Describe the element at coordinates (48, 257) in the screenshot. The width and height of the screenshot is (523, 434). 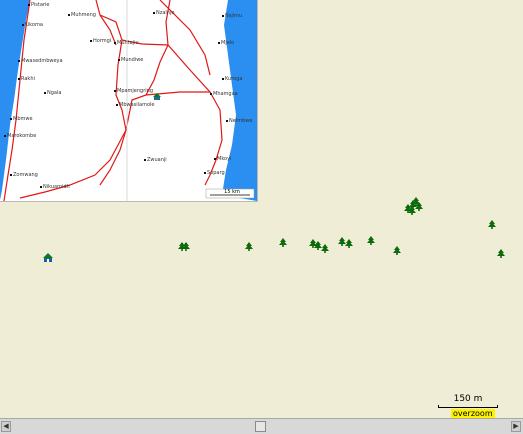
I see `hut-icon` at that location.